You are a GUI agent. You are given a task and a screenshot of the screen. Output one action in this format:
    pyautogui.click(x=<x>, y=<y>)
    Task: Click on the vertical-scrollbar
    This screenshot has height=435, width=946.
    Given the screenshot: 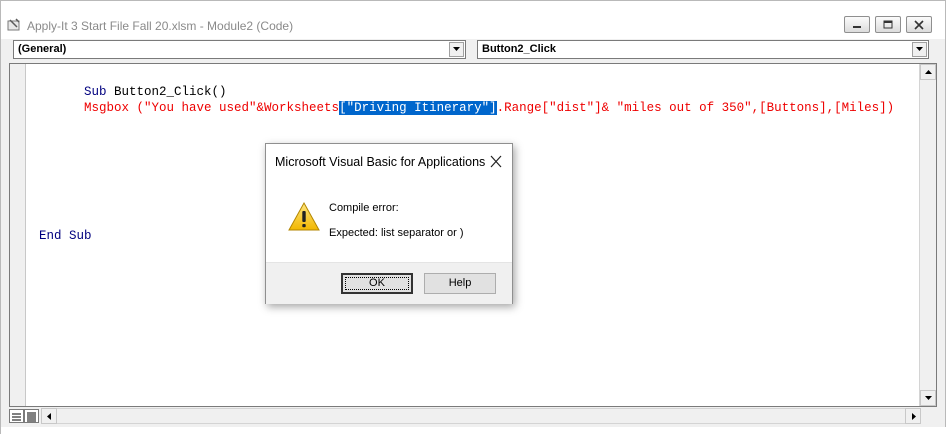 What is the action you would take?
    pyautogui.click(x=927, y=235)
    